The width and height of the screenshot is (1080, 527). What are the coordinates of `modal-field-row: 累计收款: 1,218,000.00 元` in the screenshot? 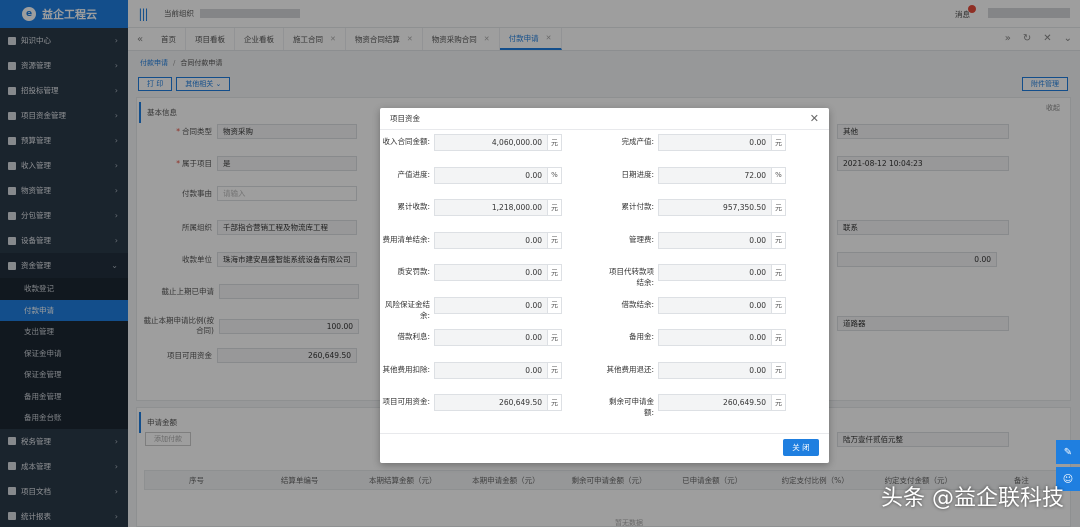 It's located at (472, 207).